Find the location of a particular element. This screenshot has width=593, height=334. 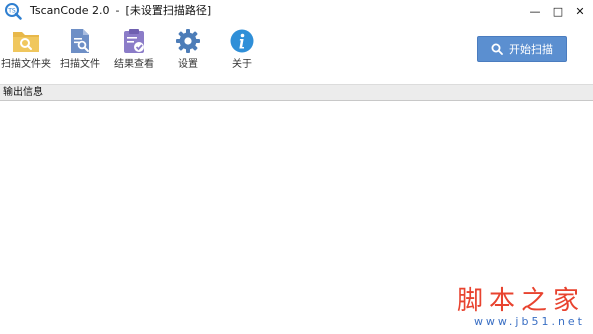

svg-text: TS is located at coordinates (11, 11).